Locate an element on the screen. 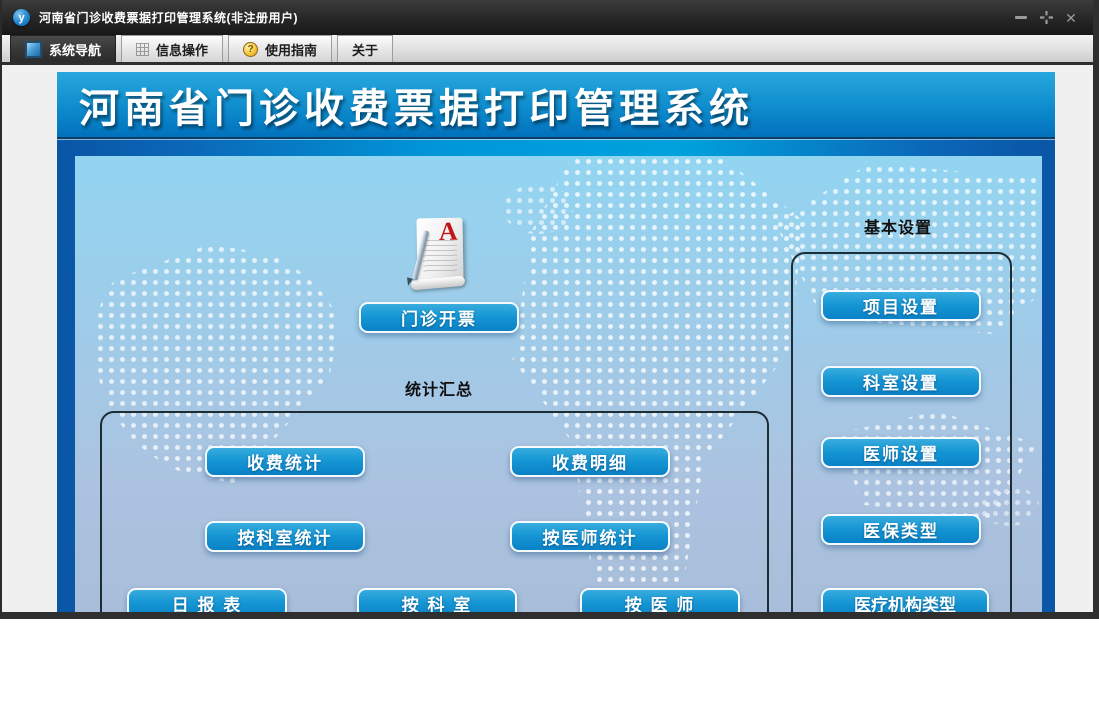 The height and width of the screenshot is (723, 1099). tab-label: 系统导航 is located at coordinates (75, 50).